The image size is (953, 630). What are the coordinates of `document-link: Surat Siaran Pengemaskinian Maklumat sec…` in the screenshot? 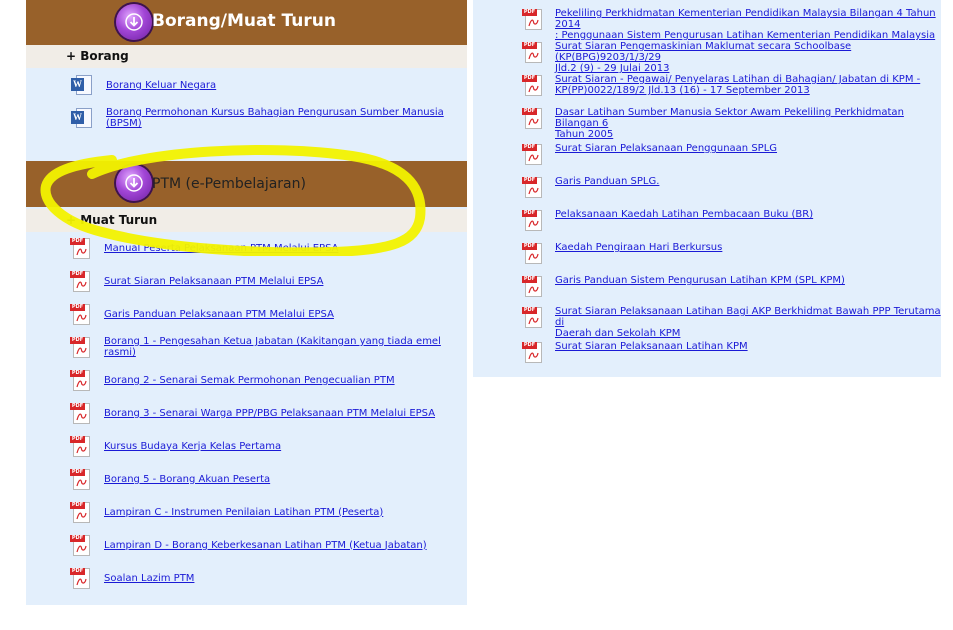 It's located at (748, 52).